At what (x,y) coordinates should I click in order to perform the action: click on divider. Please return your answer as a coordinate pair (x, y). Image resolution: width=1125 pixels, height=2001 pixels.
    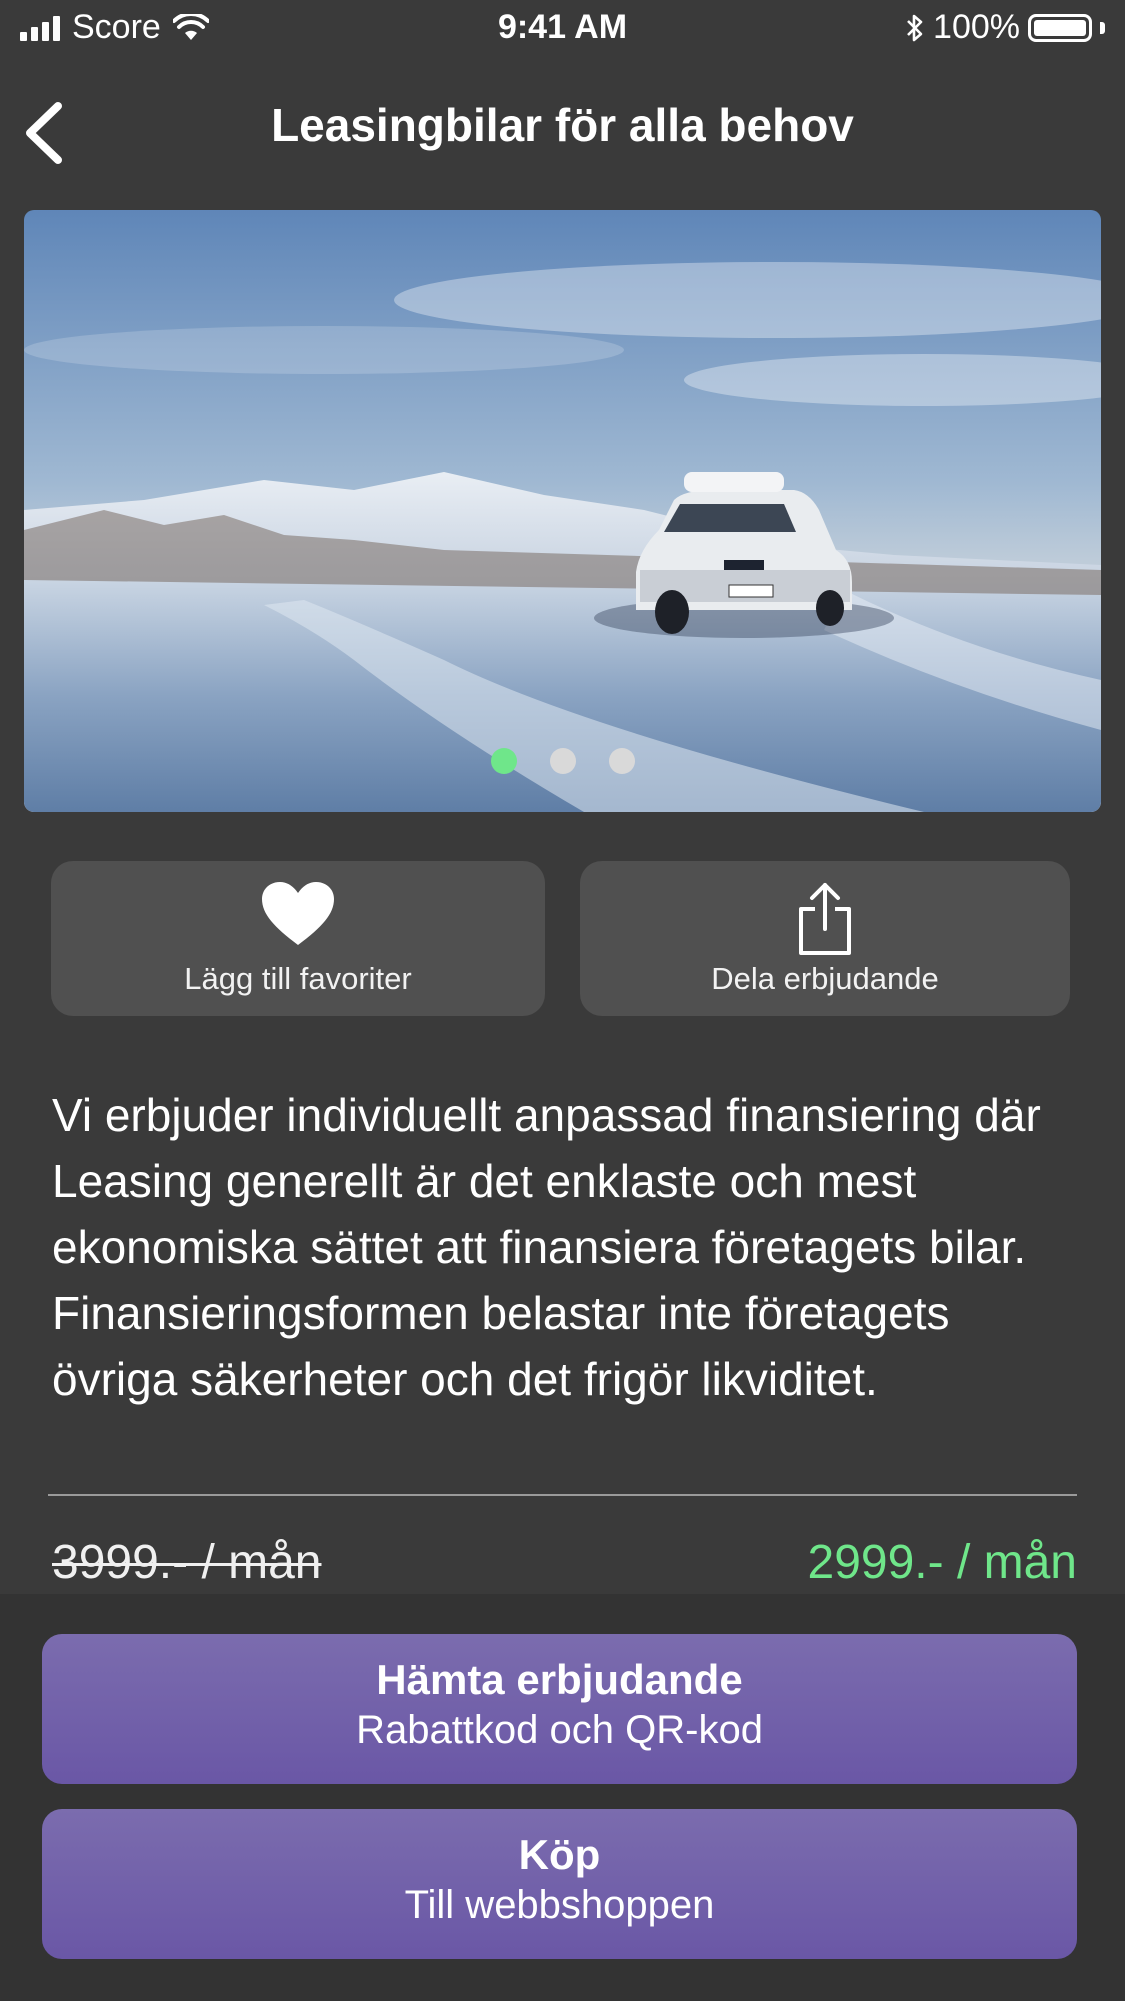
    Looking at the image, I should click on (562, 1495).